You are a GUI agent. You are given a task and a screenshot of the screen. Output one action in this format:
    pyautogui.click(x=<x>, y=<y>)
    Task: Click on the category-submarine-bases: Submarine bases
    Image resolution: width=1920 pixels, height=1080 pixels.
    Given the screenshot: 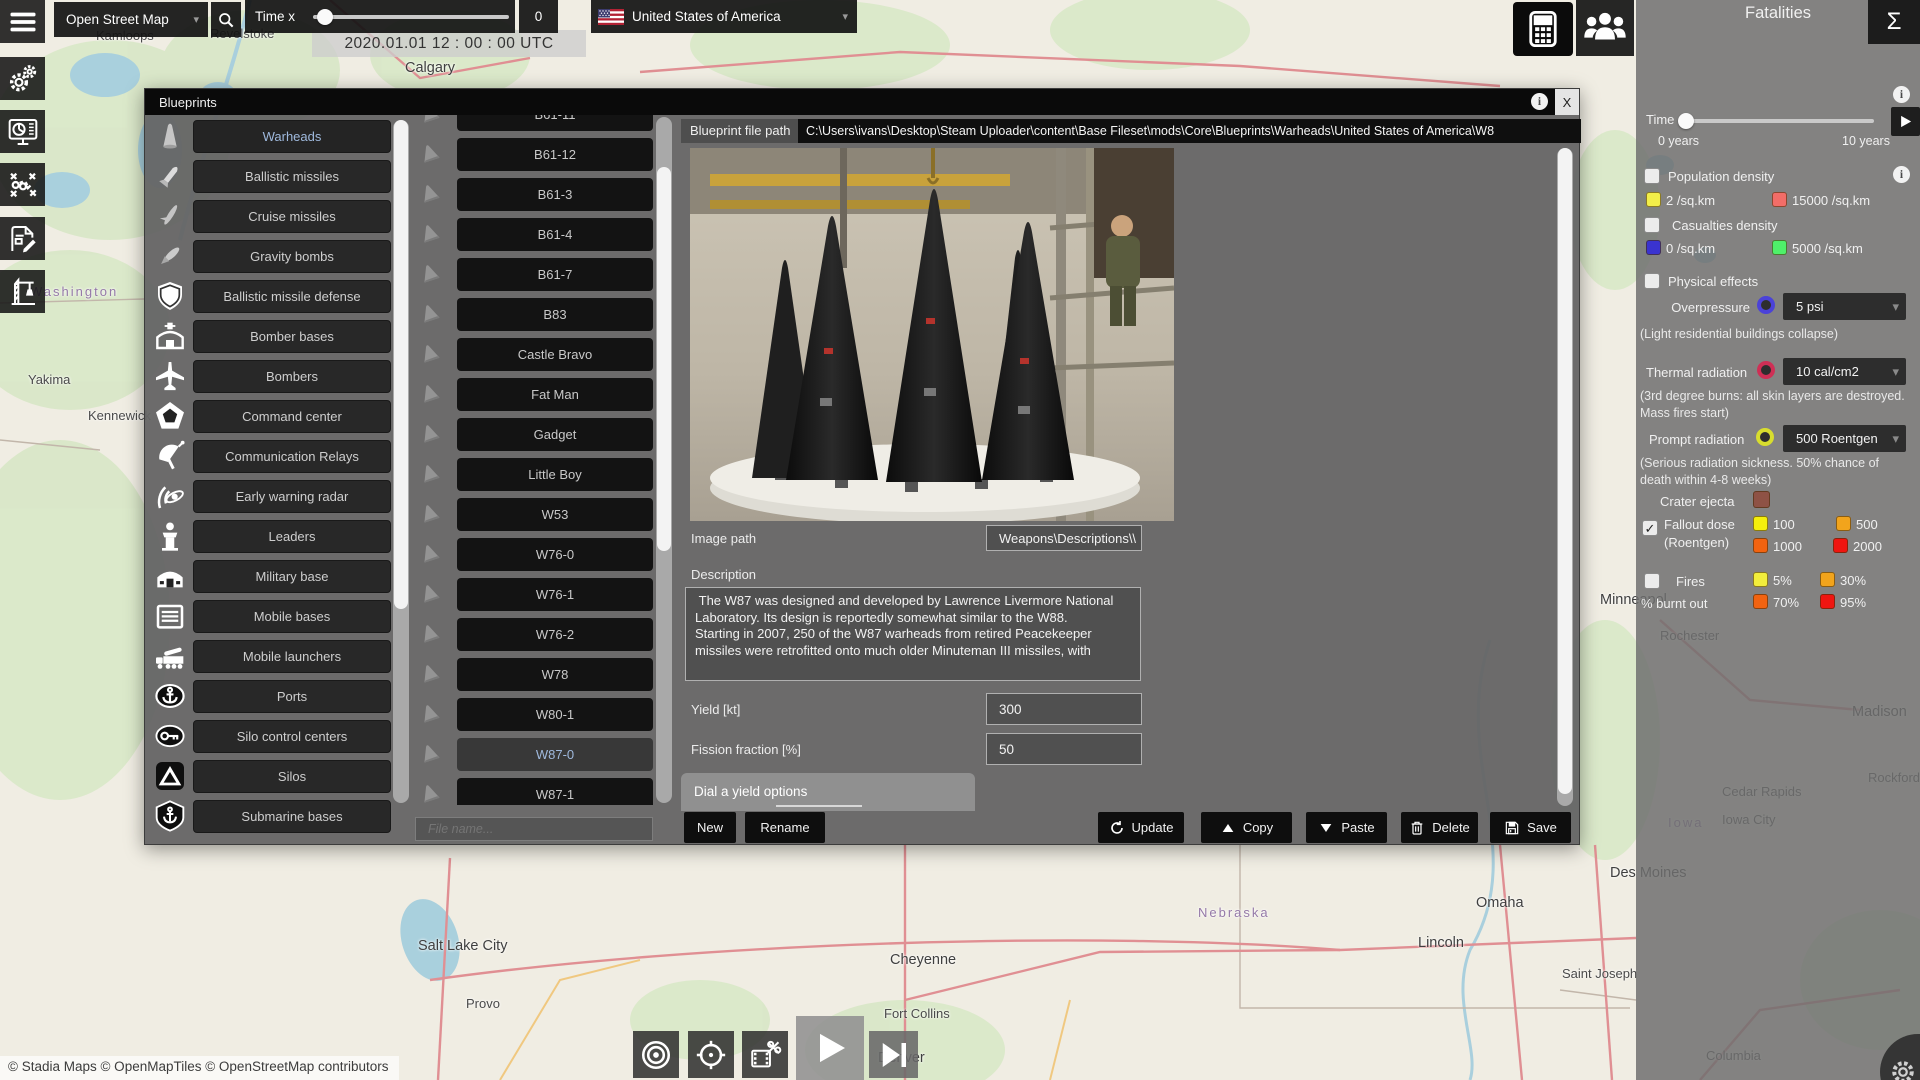 What is the action you would take?
    pyautogui.click(x=292, y=816)
    